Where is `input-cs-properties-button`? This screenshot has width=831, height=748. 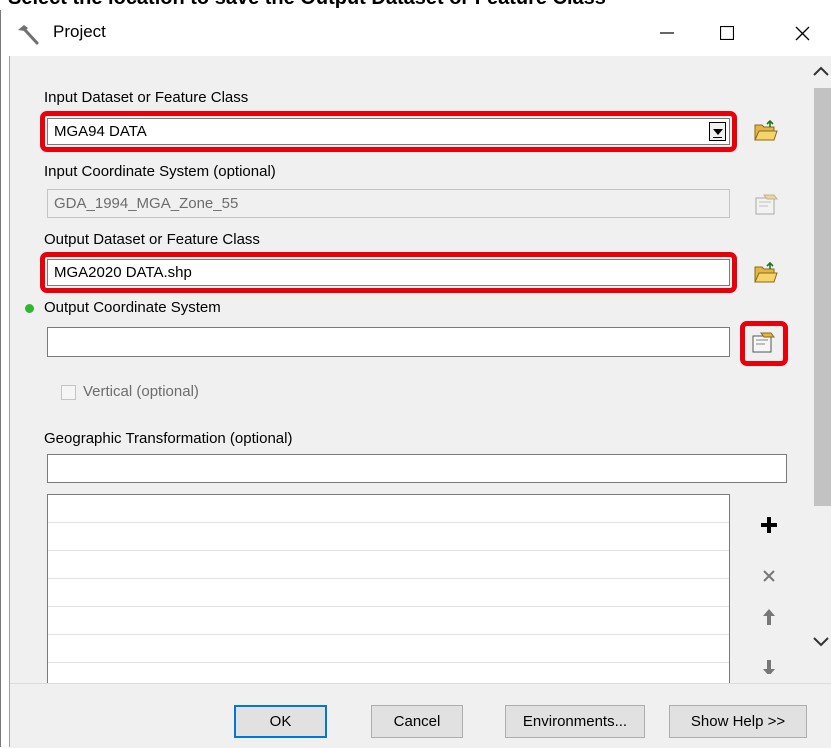
input-cs-properties-button is located at coordinates (766, 205).